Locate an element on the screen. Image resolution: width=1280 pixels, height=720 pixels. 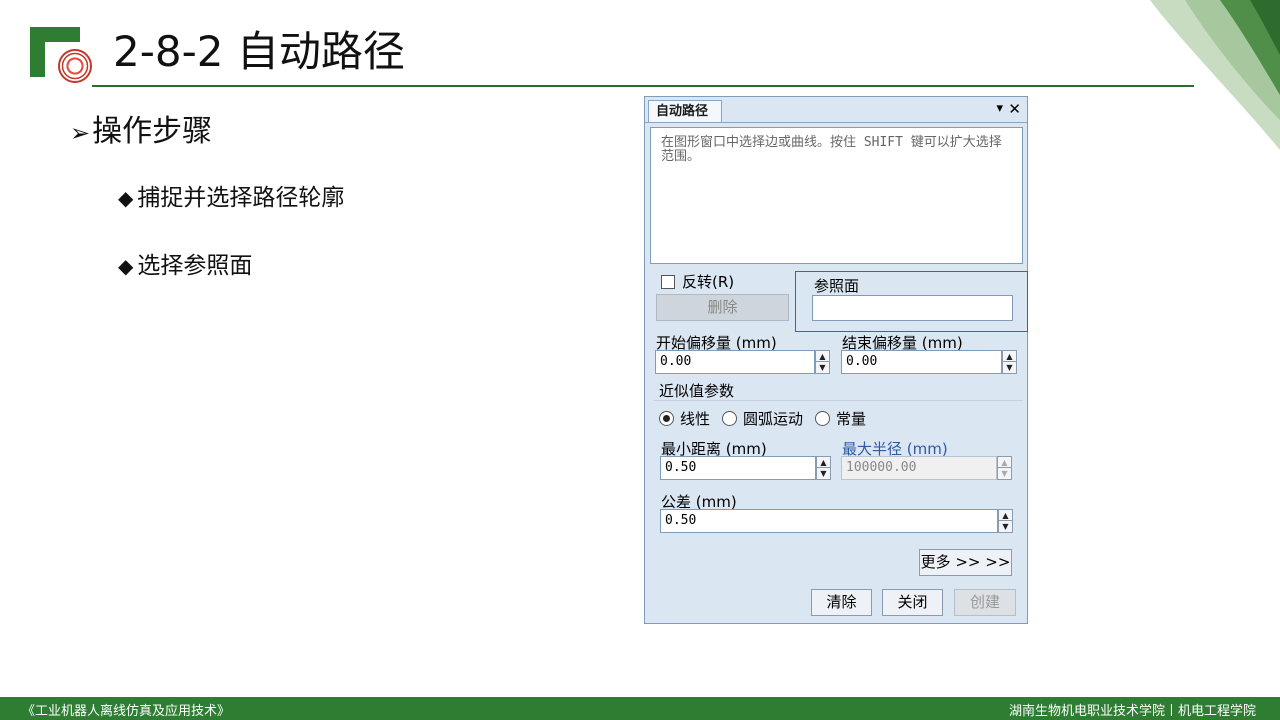
instructions-text: 在图形窗口中选择边或曲线。按住 SHIFT 键可以扩大选择范围。 is located at coordinates (831, 149).